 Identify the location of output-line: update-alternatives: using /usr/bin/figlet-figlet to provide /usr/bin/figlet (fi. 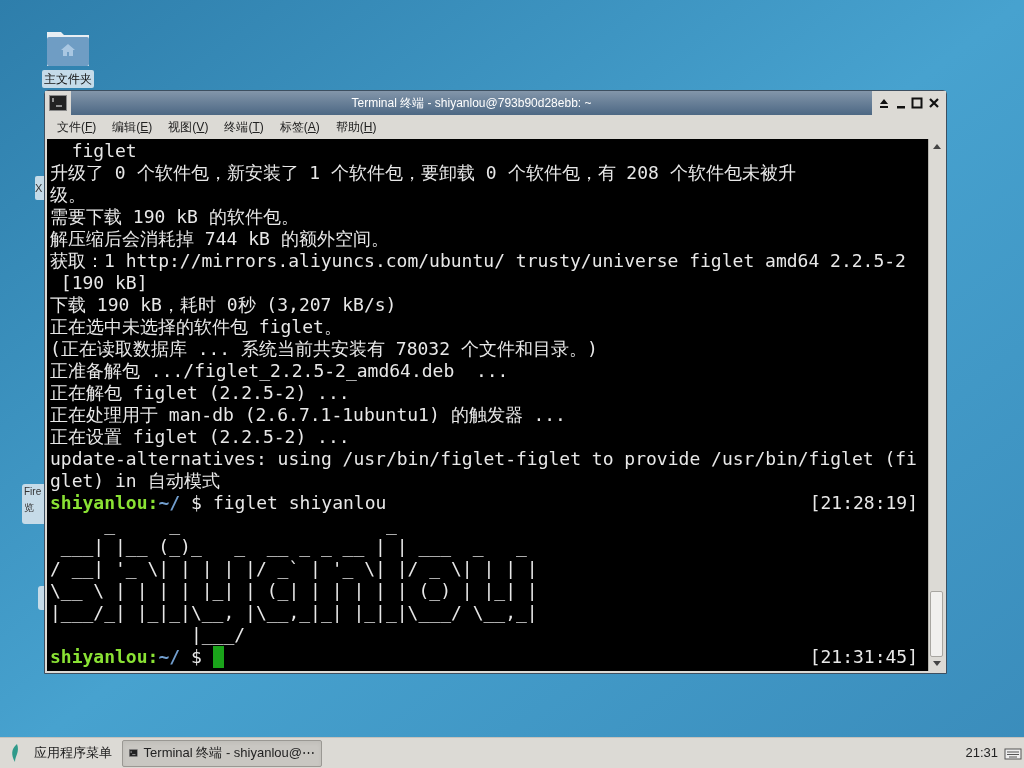
(484, 459).